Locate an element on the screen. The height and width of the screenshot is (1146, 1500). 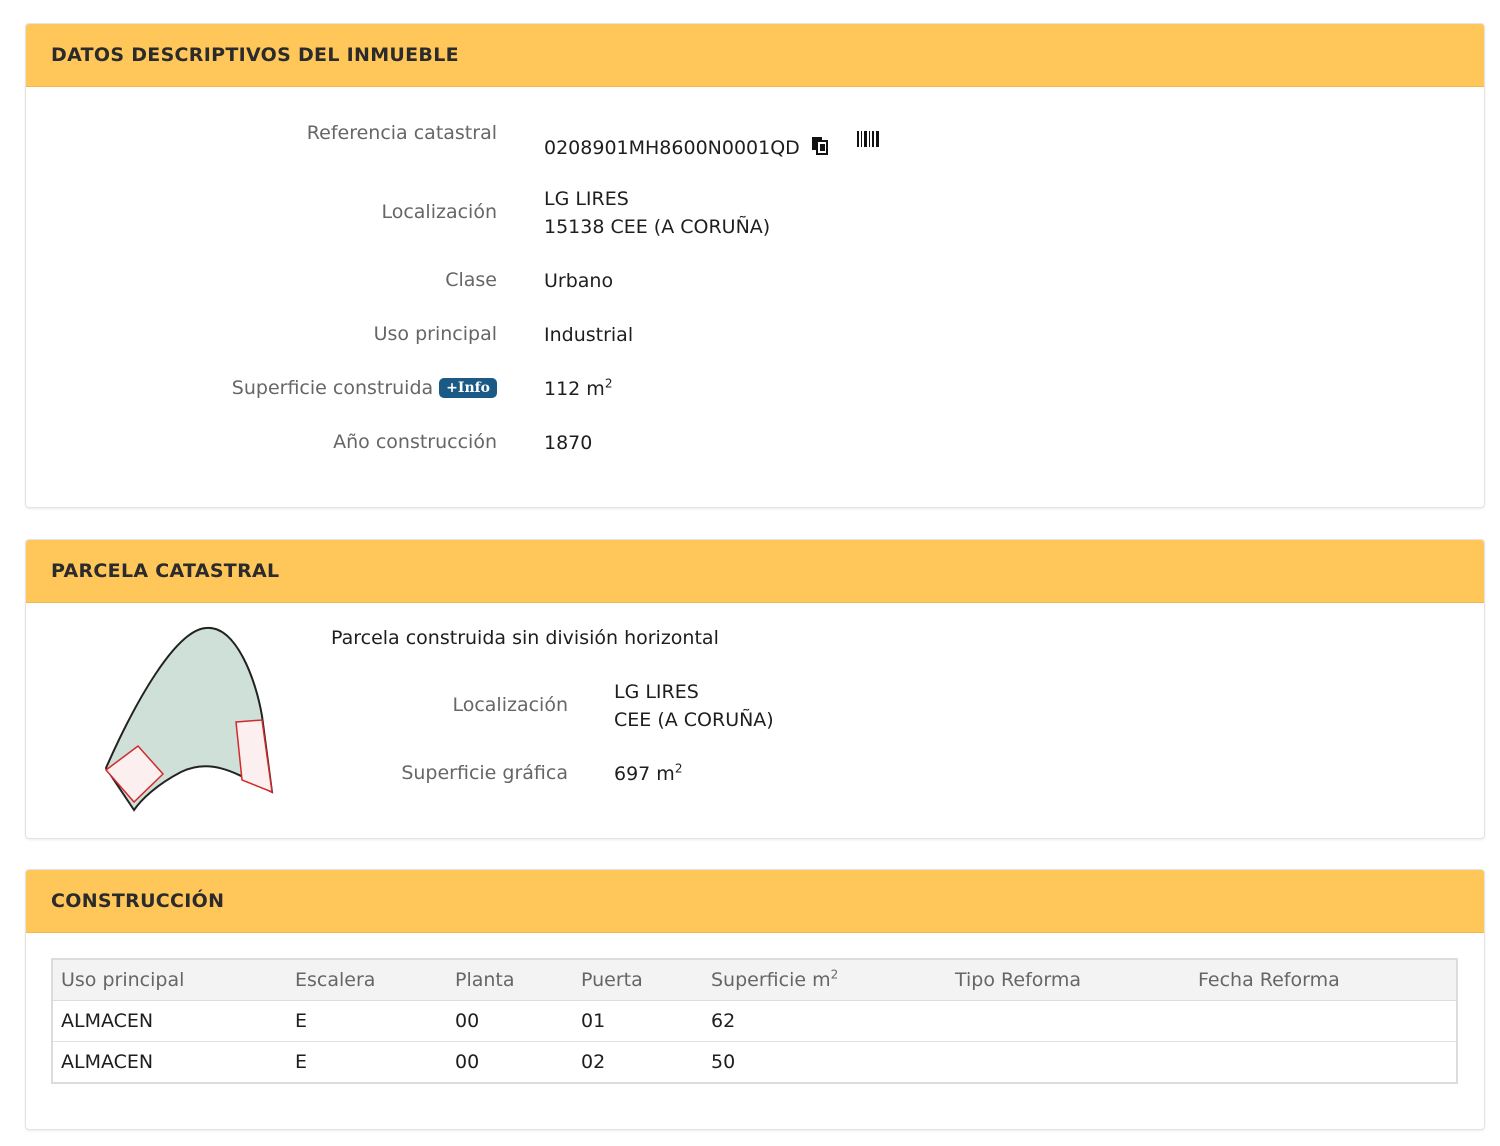
localizacion-line1: LG LIRES is located at coordinates (586, 199).